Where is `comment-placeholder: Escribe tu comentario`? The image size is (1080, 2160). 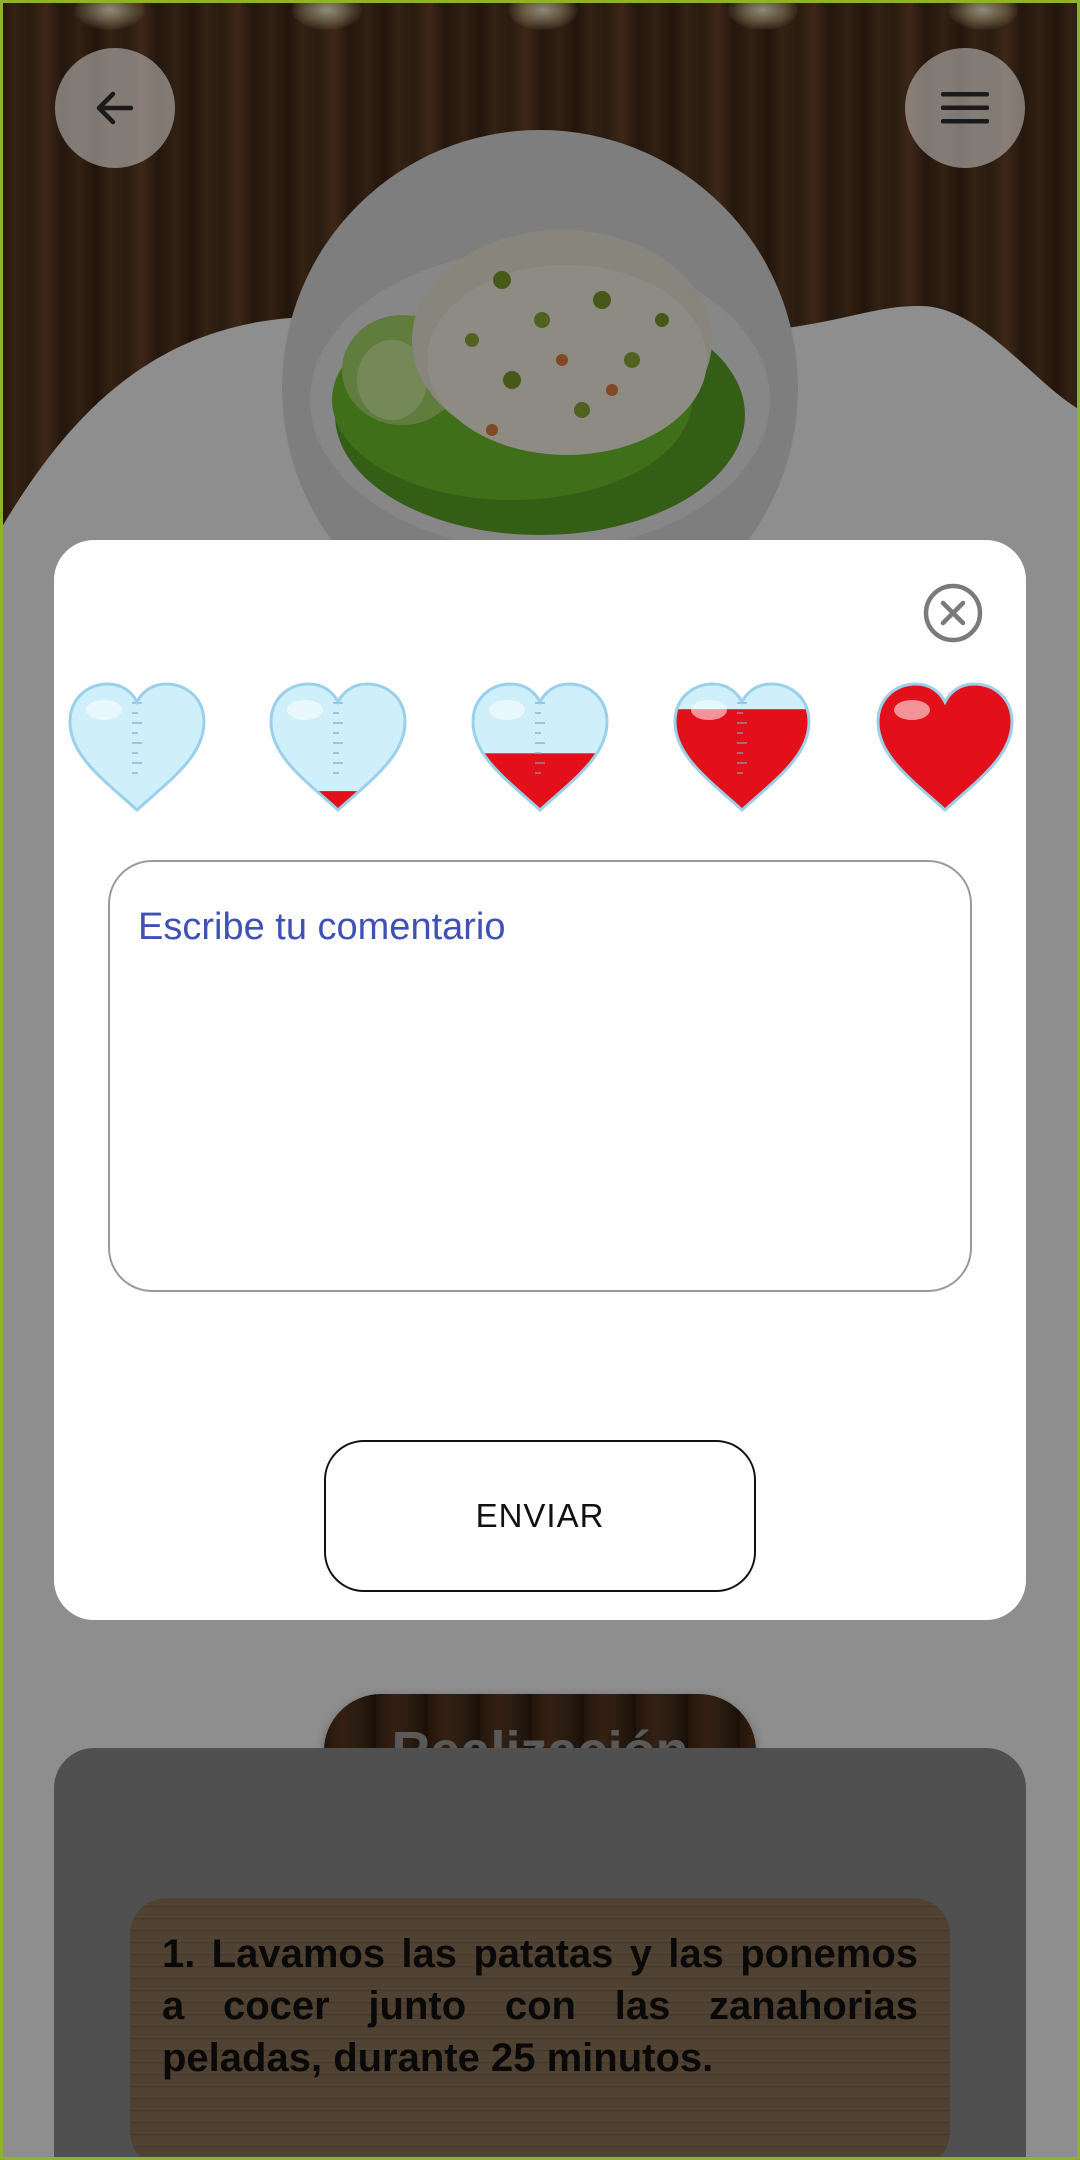 comment-placeholder: Escribe tu comentario is located at coordinates (322, 927).